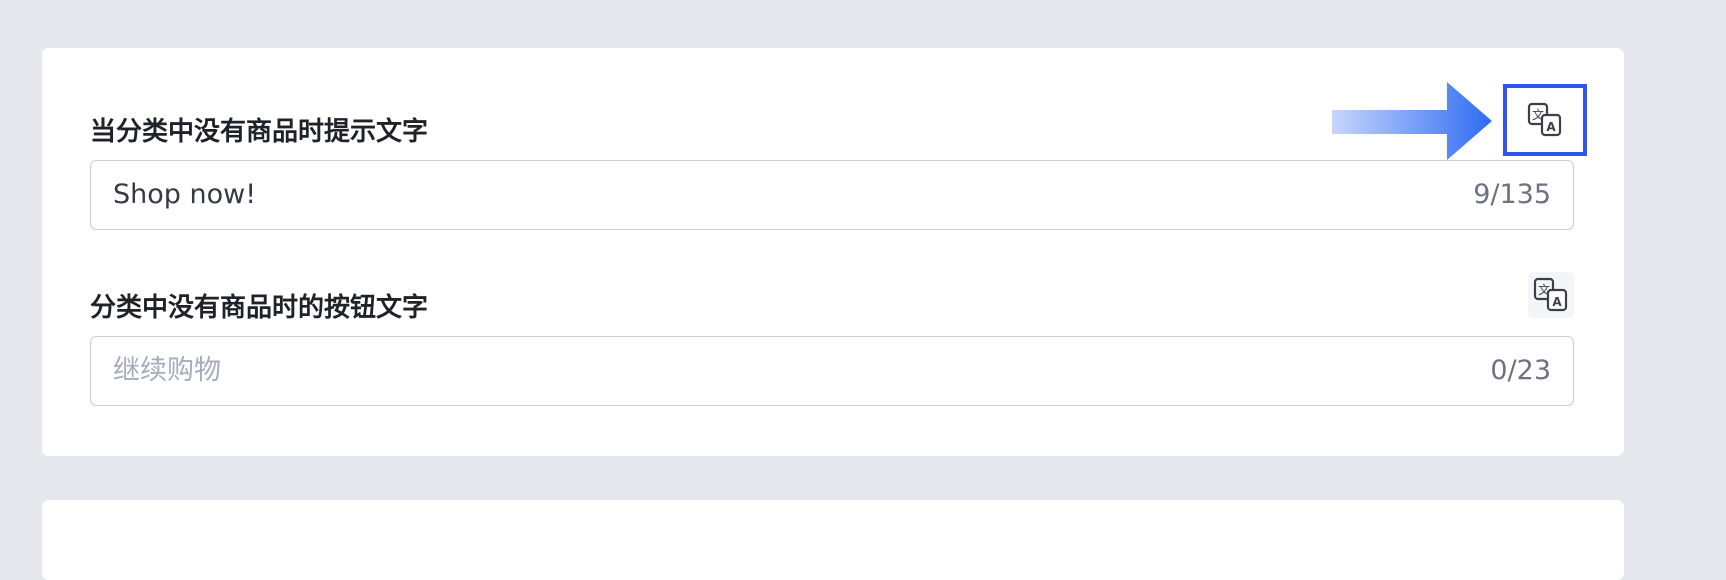  I want to click on next-settings-card, so click(833, 540).